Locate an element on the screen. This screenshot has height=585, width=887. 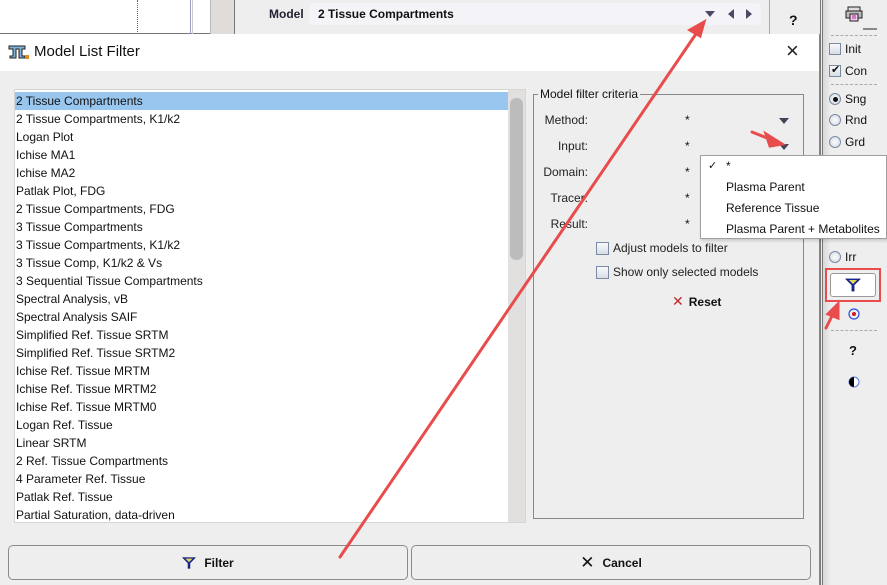
con-label: Con is located at coordinates (856, 71).